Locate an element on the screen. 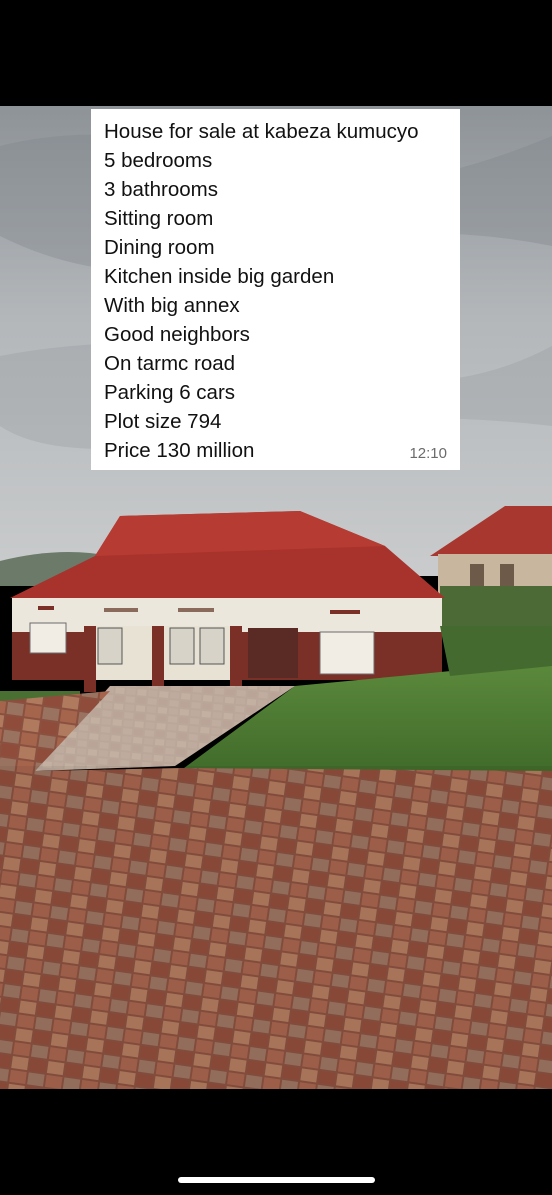 This screenshot has width=552, height=1195. caption-line-title: House for sale at kabeza kumucyo is located at coordinates (261, 131).